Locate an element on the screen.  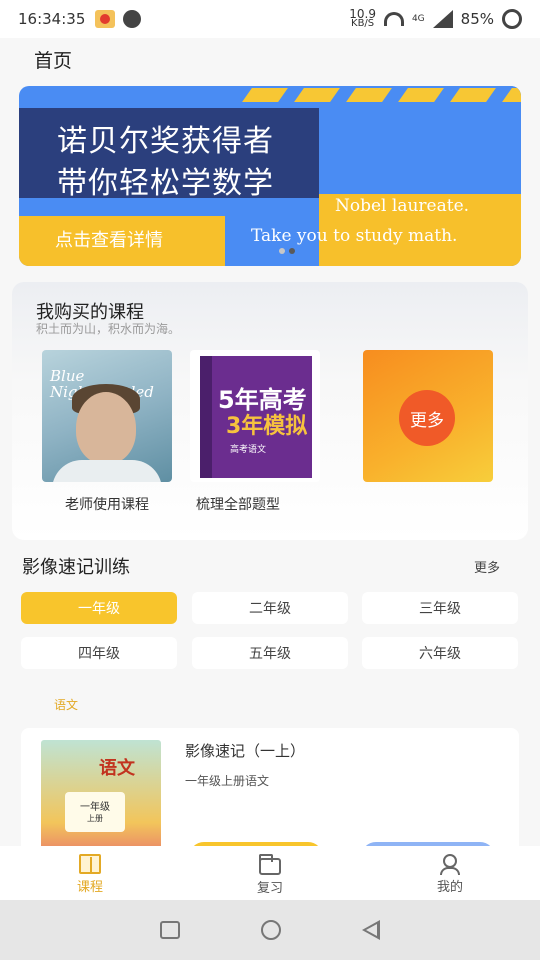
network-speed: 10.9 KB/S is located at coordinates (362, 18).